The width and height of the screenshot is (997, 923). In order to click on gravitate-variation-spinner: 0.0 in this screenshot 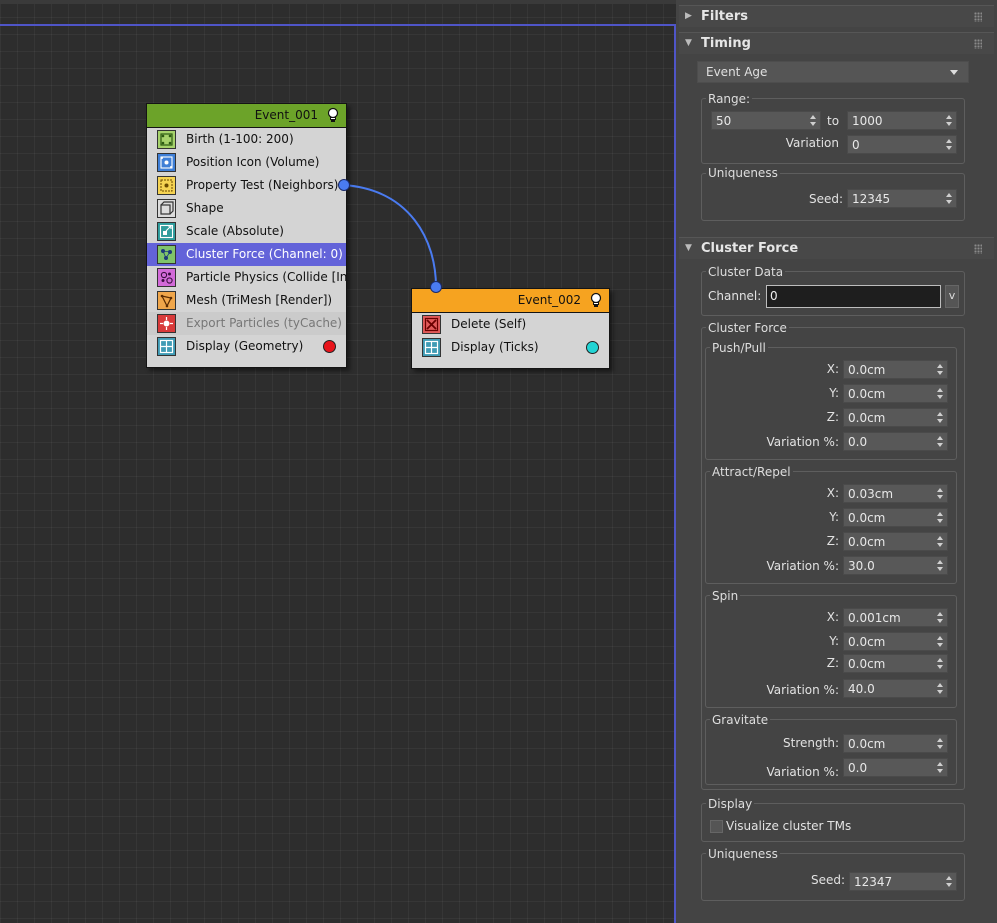, I will do `click(895, 767)`.